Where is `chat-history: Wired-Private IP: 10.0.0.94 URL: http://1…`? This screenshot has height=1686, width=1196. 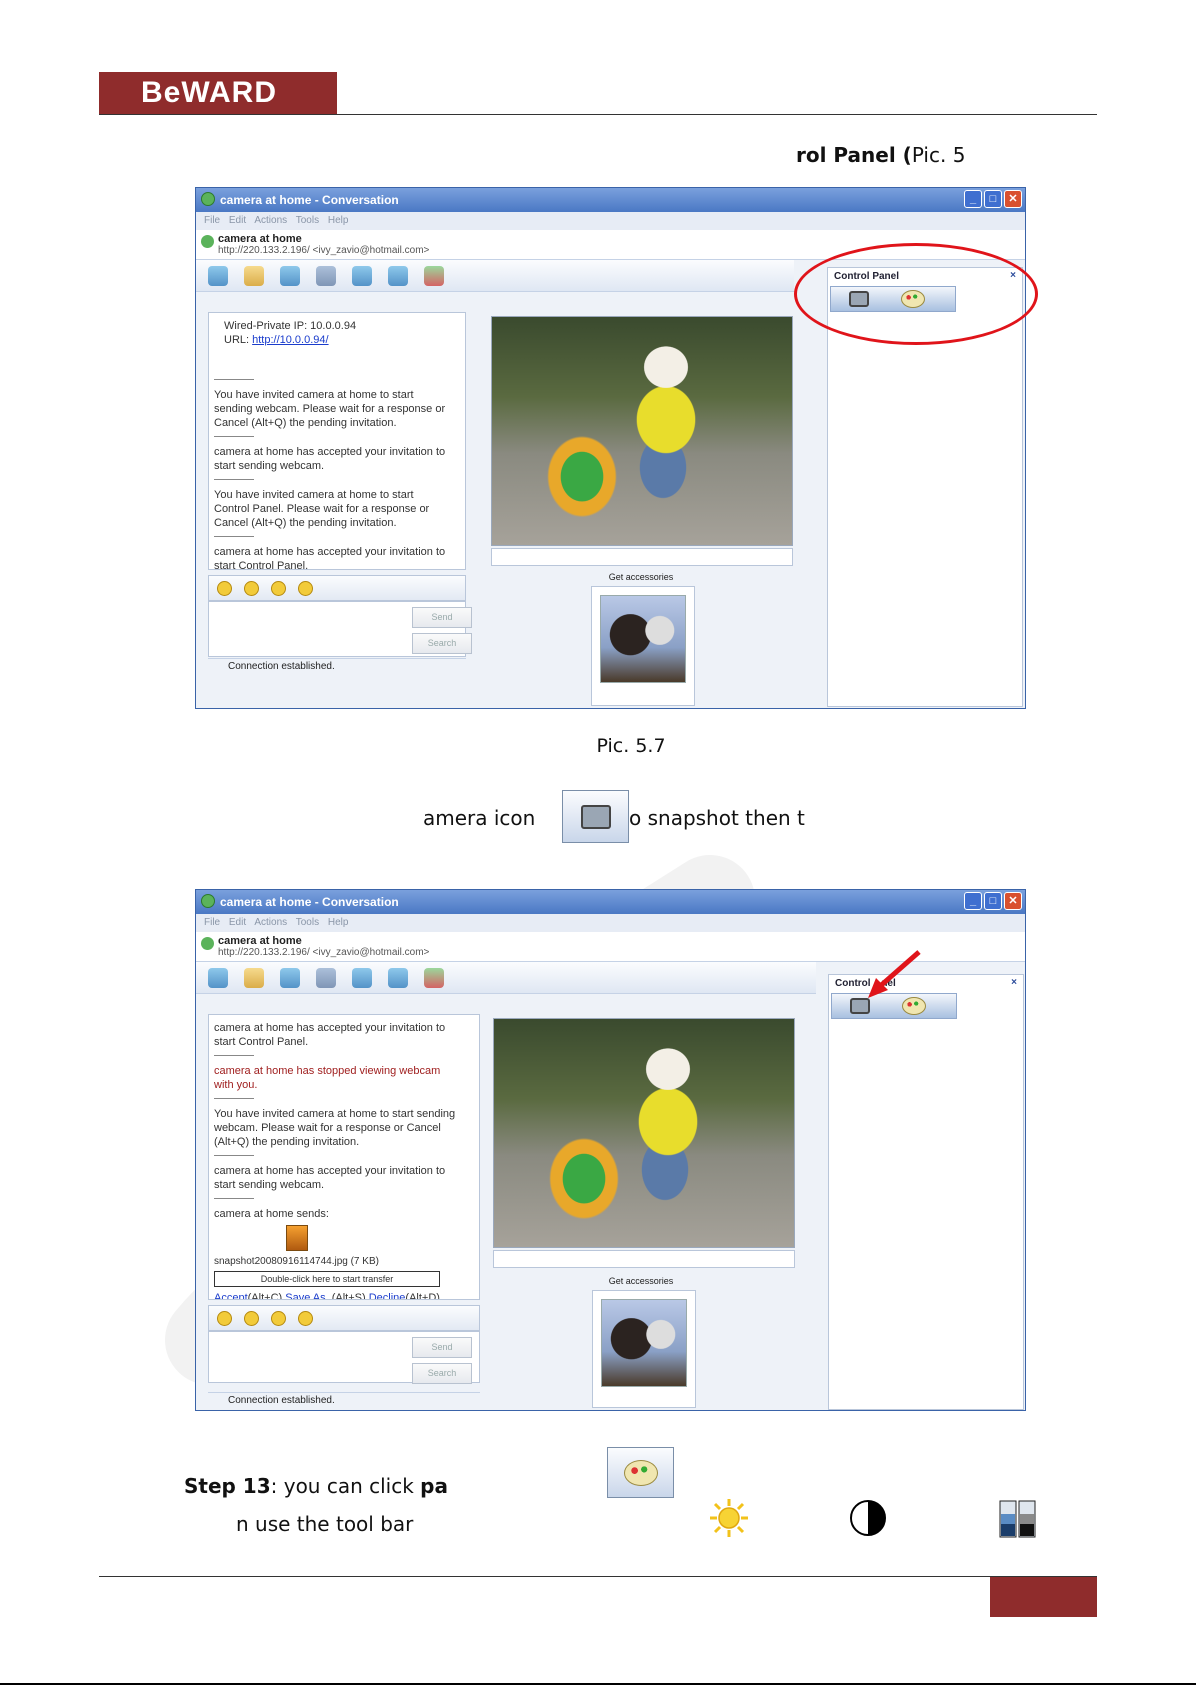 chat-history: Wired-Private IP: 10.0.0.94 URL: http://1… is located at coordinates (337, 441).